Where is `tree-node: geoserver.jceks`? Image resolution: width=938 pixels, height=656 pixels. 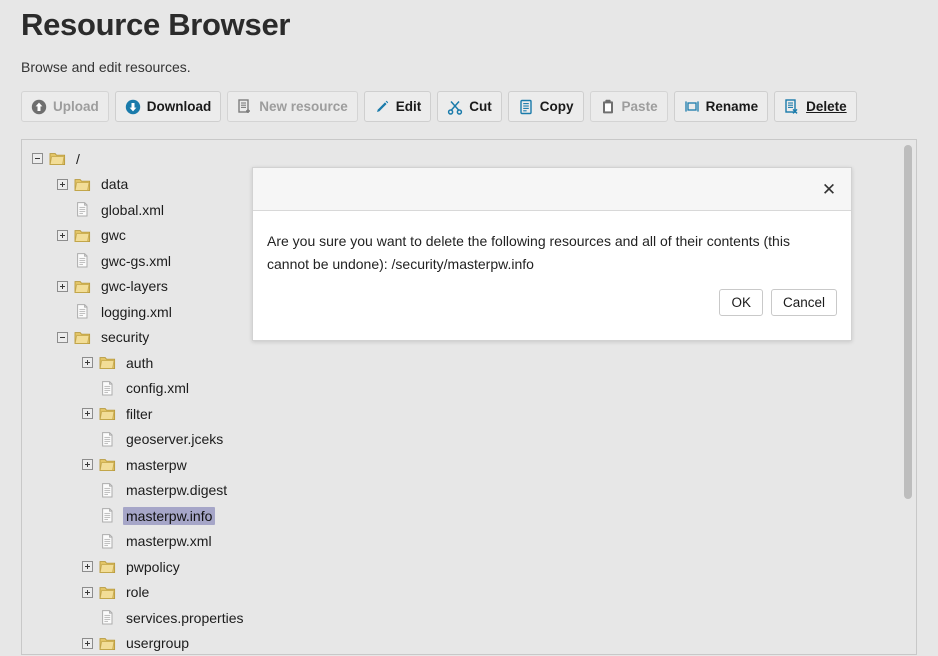 tree-node: geoserver.jceks is located at coordinates (469, 440).